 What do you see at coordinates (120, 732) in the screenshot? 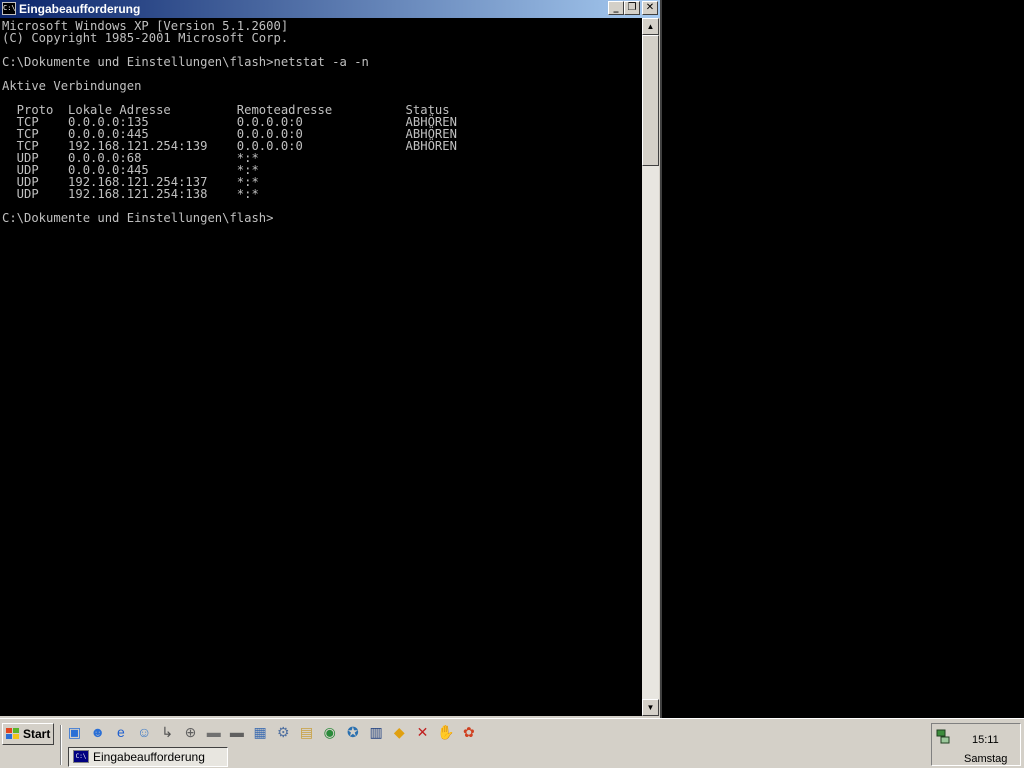
I see `internet-explorer-icon: e` at bounding box center [120, 732].